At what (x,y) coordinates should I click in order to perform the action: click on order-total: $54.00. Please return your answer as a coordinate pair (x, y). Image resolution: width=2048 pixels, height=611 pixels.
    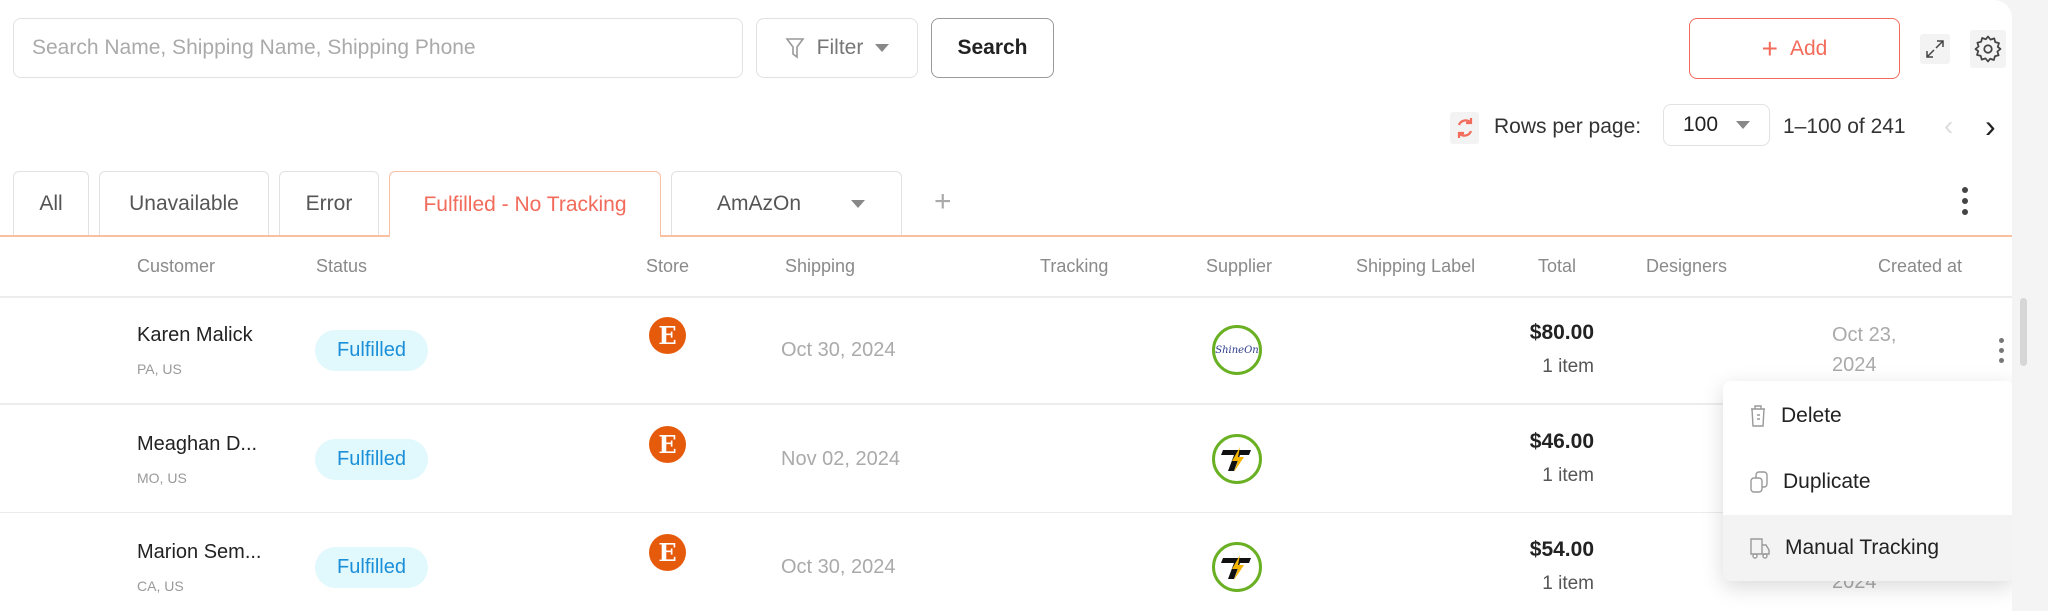
    Looking at the image, I should click on (1561, 549).